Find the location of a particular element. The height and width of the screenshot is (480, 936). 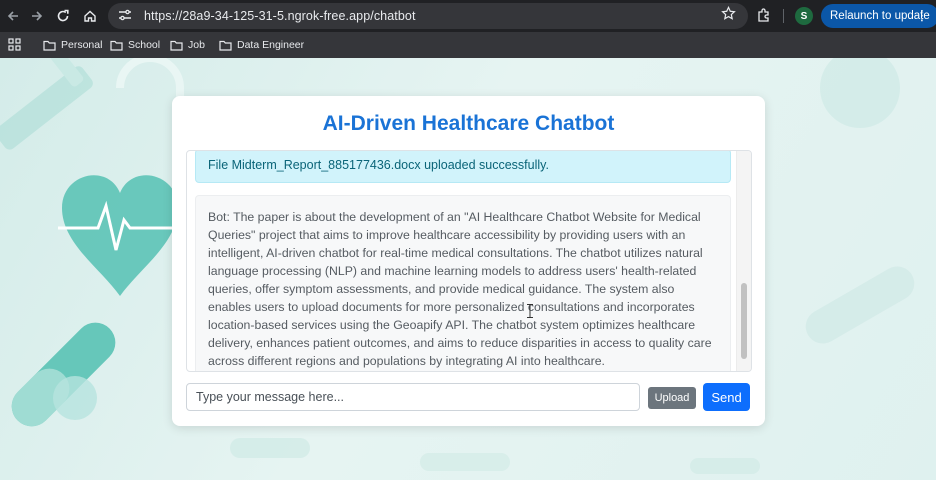

bookmark-personal: Personal is located at coordinates (72, 45).